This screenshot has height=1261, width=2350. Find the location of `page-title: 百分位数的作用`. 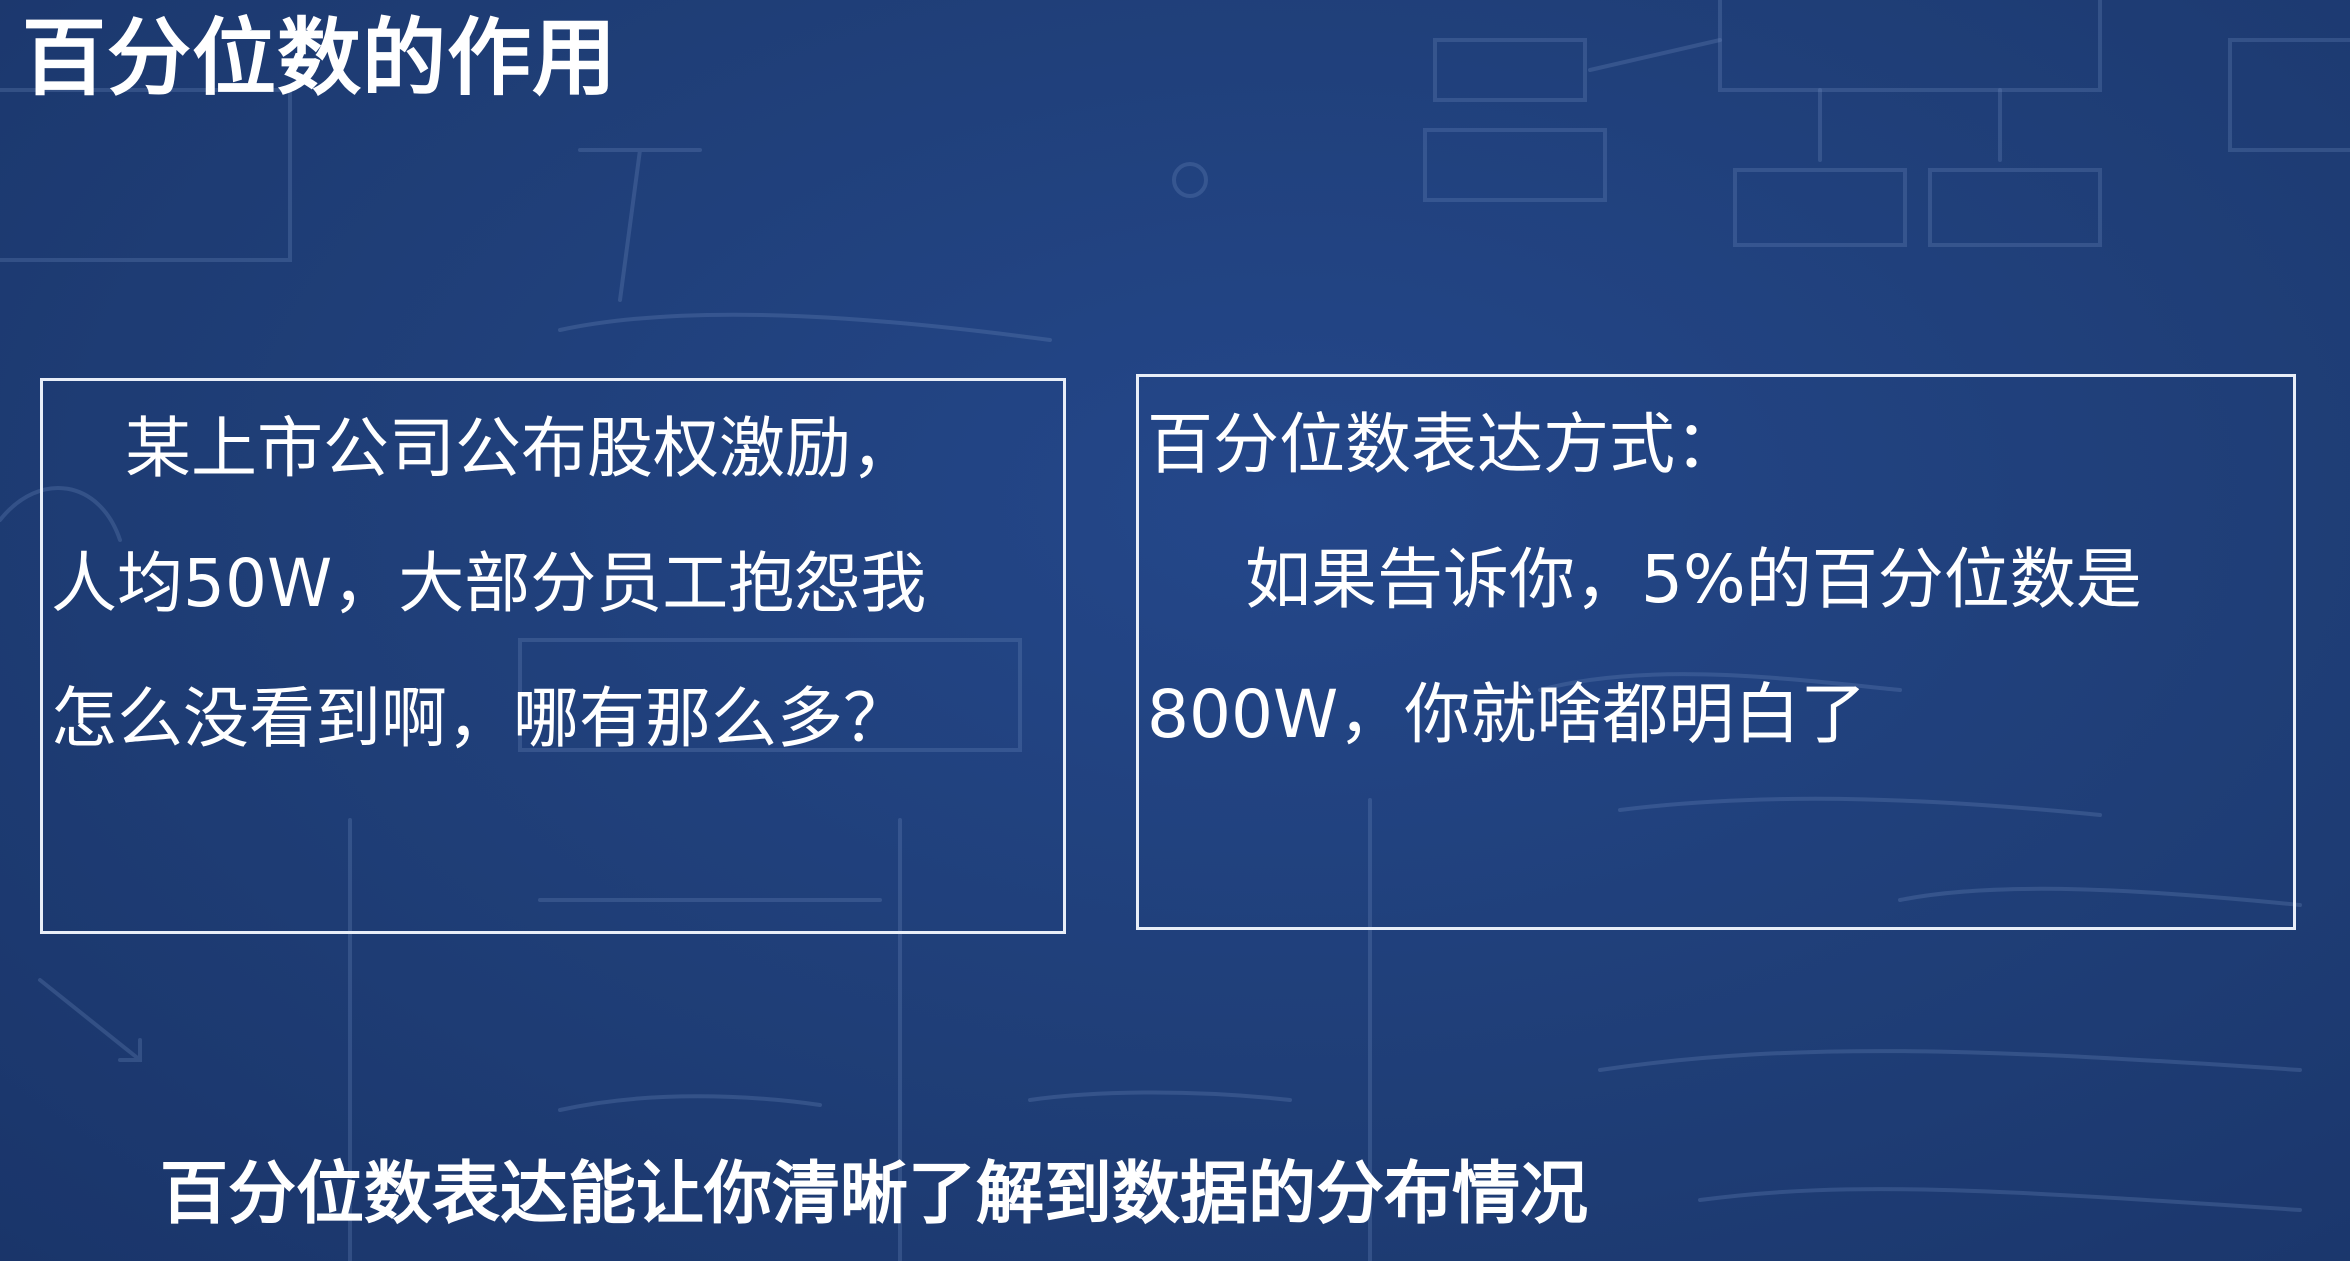

page-title: 百分位数的作用 is located at coordinates (320, 58).